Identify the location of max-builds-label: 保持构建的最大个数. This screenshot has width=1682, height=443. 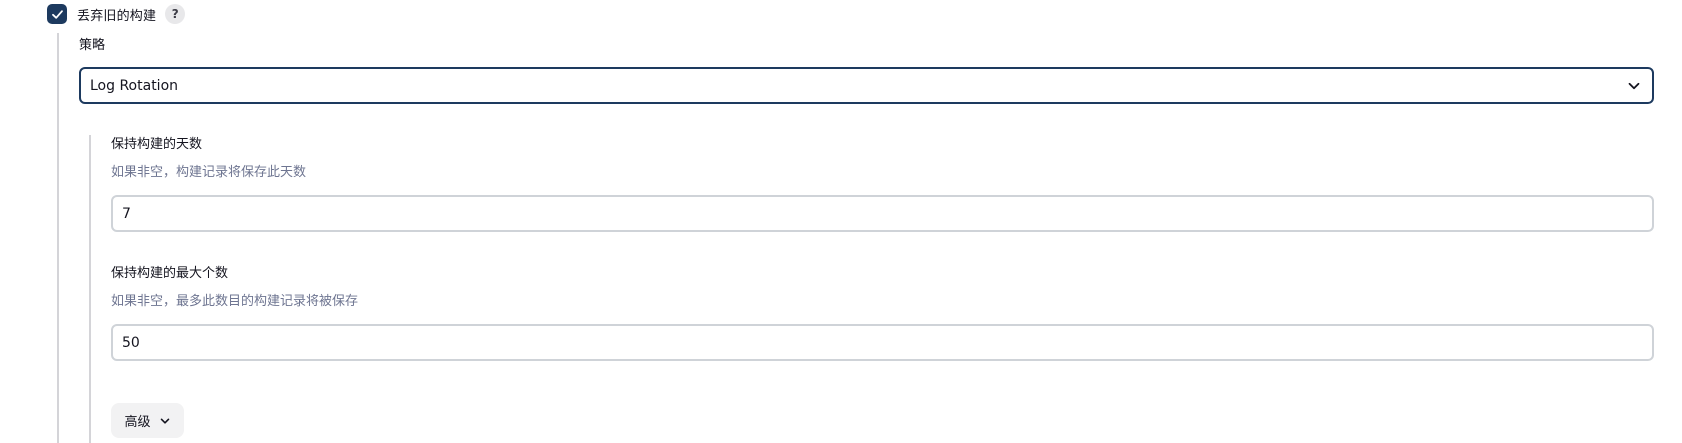
(170, 273).